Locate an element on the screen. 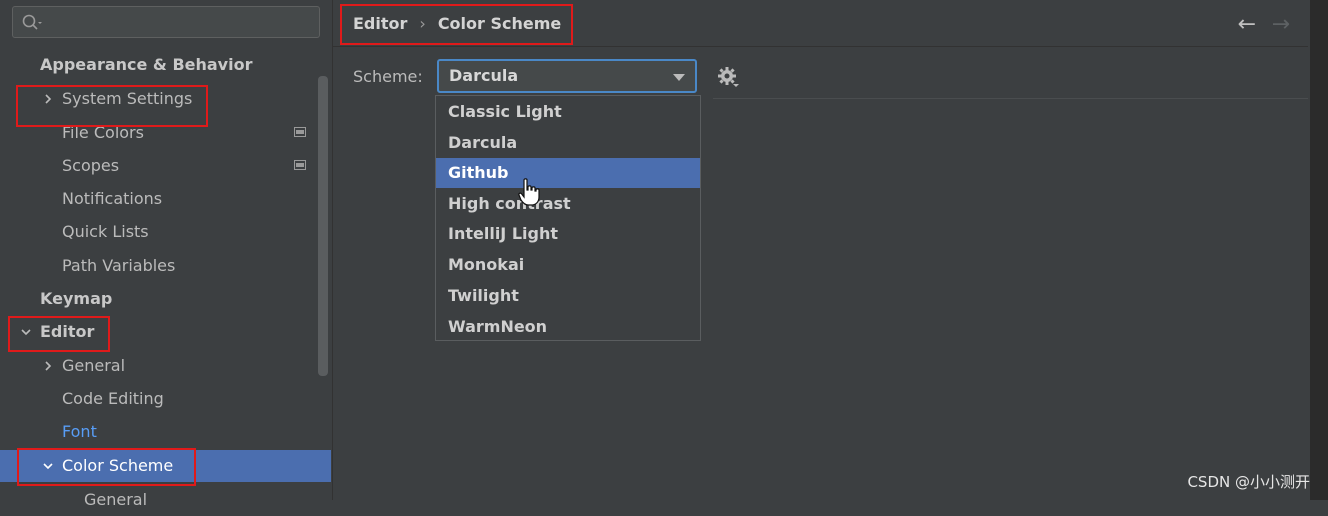 Image resolution: width=1328 pixels, height=516 pixels. scheme-label: Scheme: is located at coordinates (388, 76).